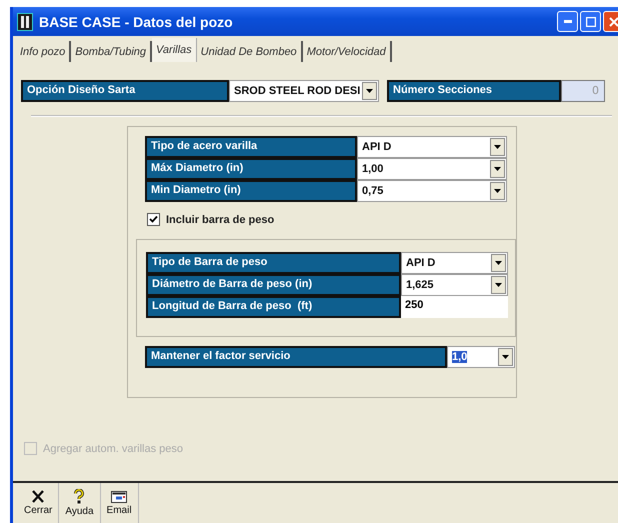 This screenshot has width=618, height=523. I want to click on field-label: Min Diametro (in), so click(251, 191).